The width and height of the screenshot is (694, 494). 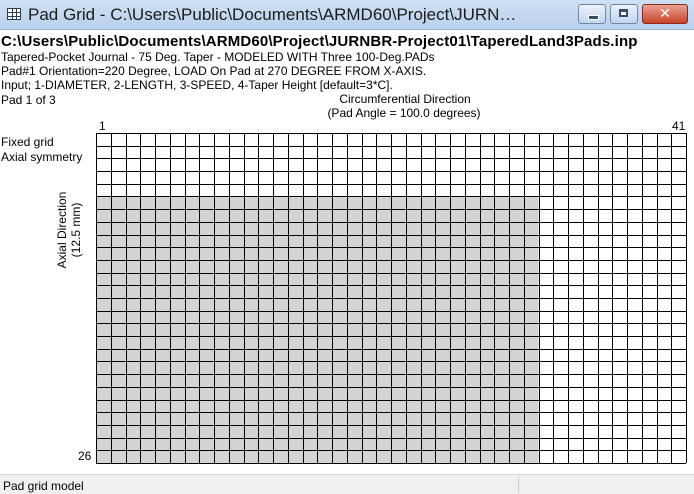 What do you see at coordinates (518, 485) in the screenshot?
I see `status-divider` at bounding box center [518, 485].